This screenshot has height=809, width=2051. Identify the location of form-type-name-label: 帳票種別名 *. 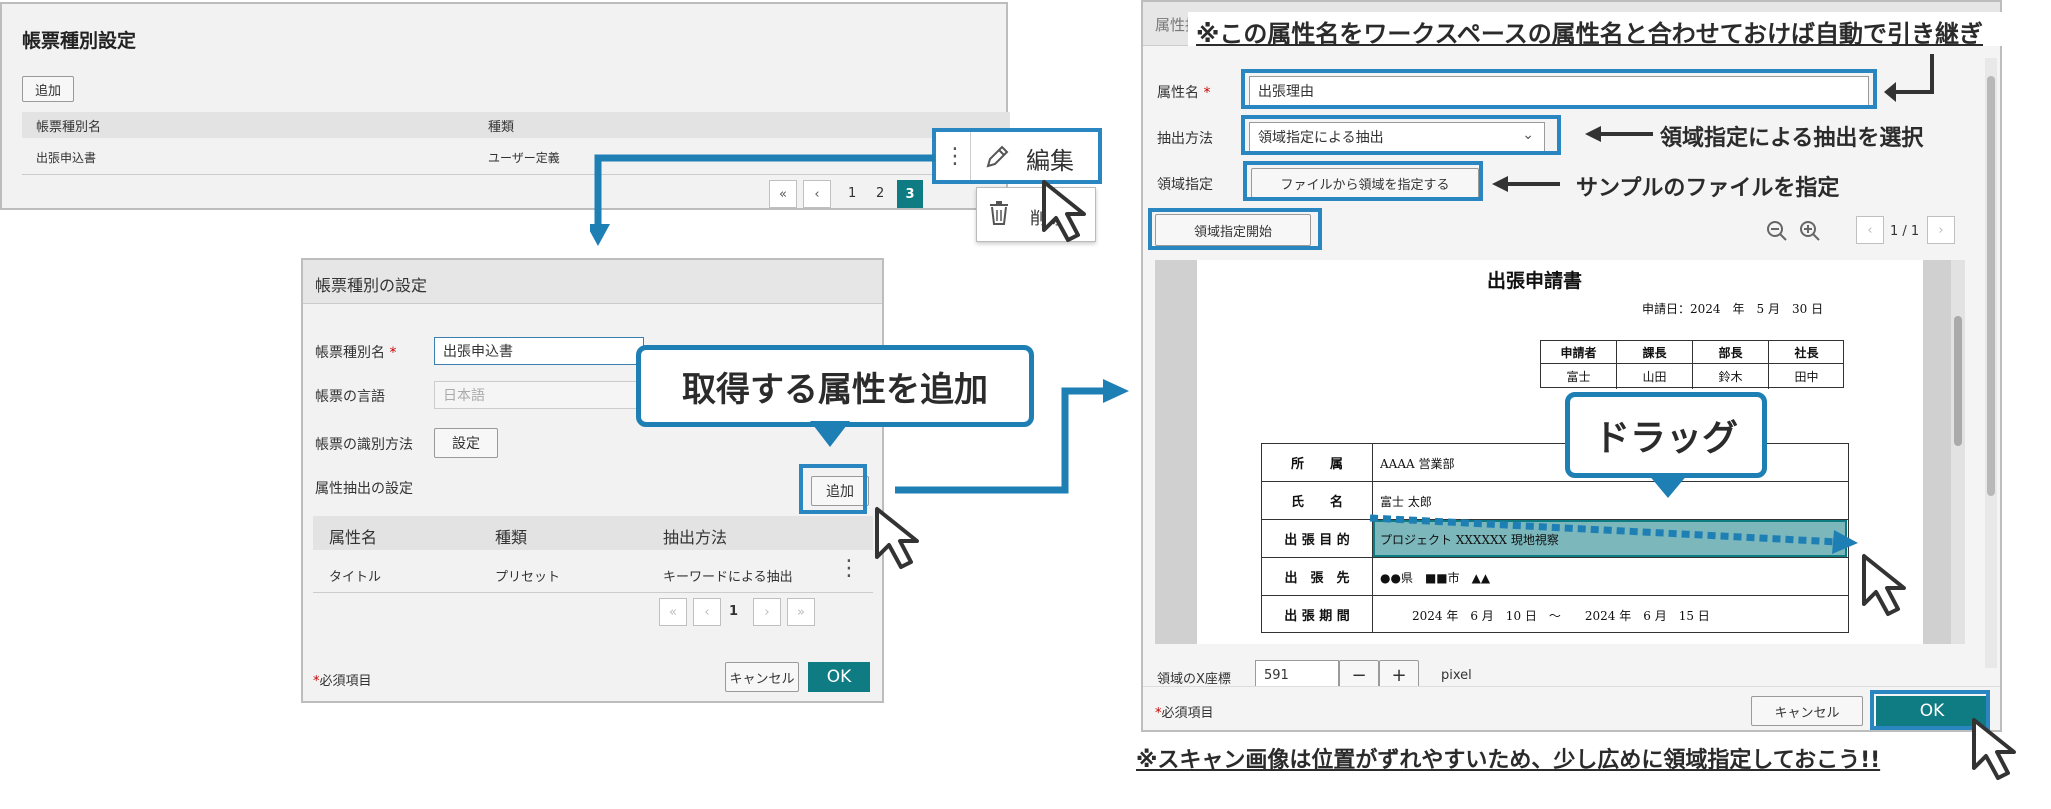
(356, 353).